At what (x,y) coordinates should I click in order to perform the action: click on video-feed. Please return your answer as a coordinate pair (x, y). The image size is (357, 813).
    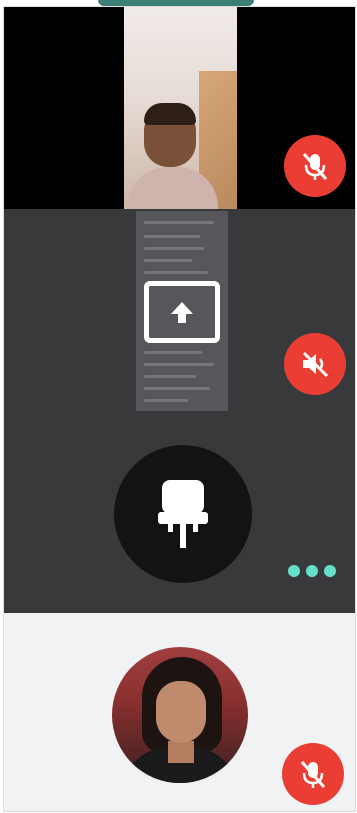
    Looking at the image, I should click on (180, 108).